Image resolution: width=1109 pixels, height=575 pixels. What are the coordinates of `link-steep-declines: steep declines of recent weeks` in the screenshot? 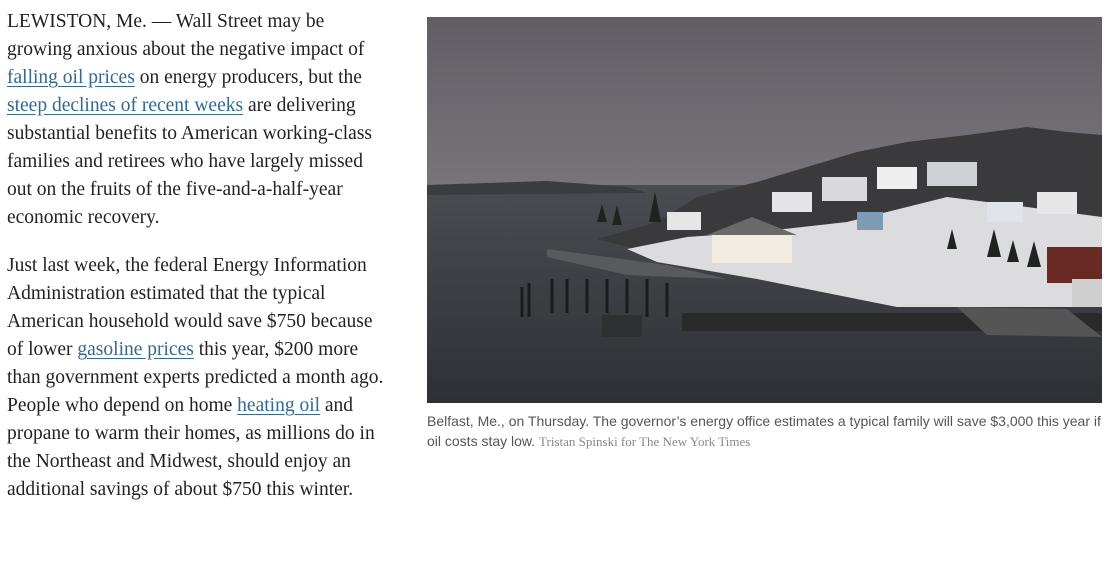 It's located at (125, 105).